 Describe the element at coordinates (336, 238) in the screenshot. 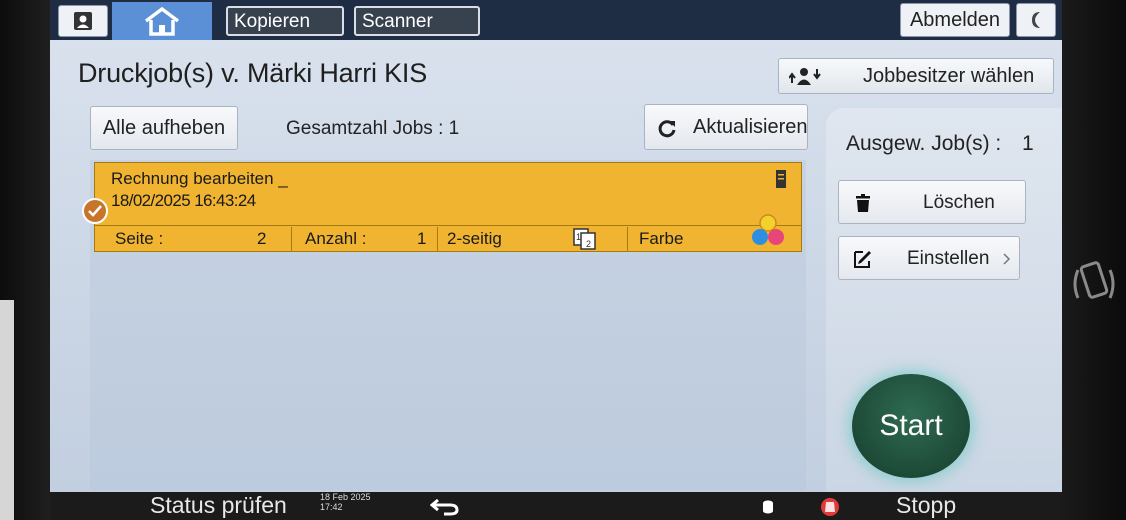

I see `copies-label: Anzahl :` at that location.